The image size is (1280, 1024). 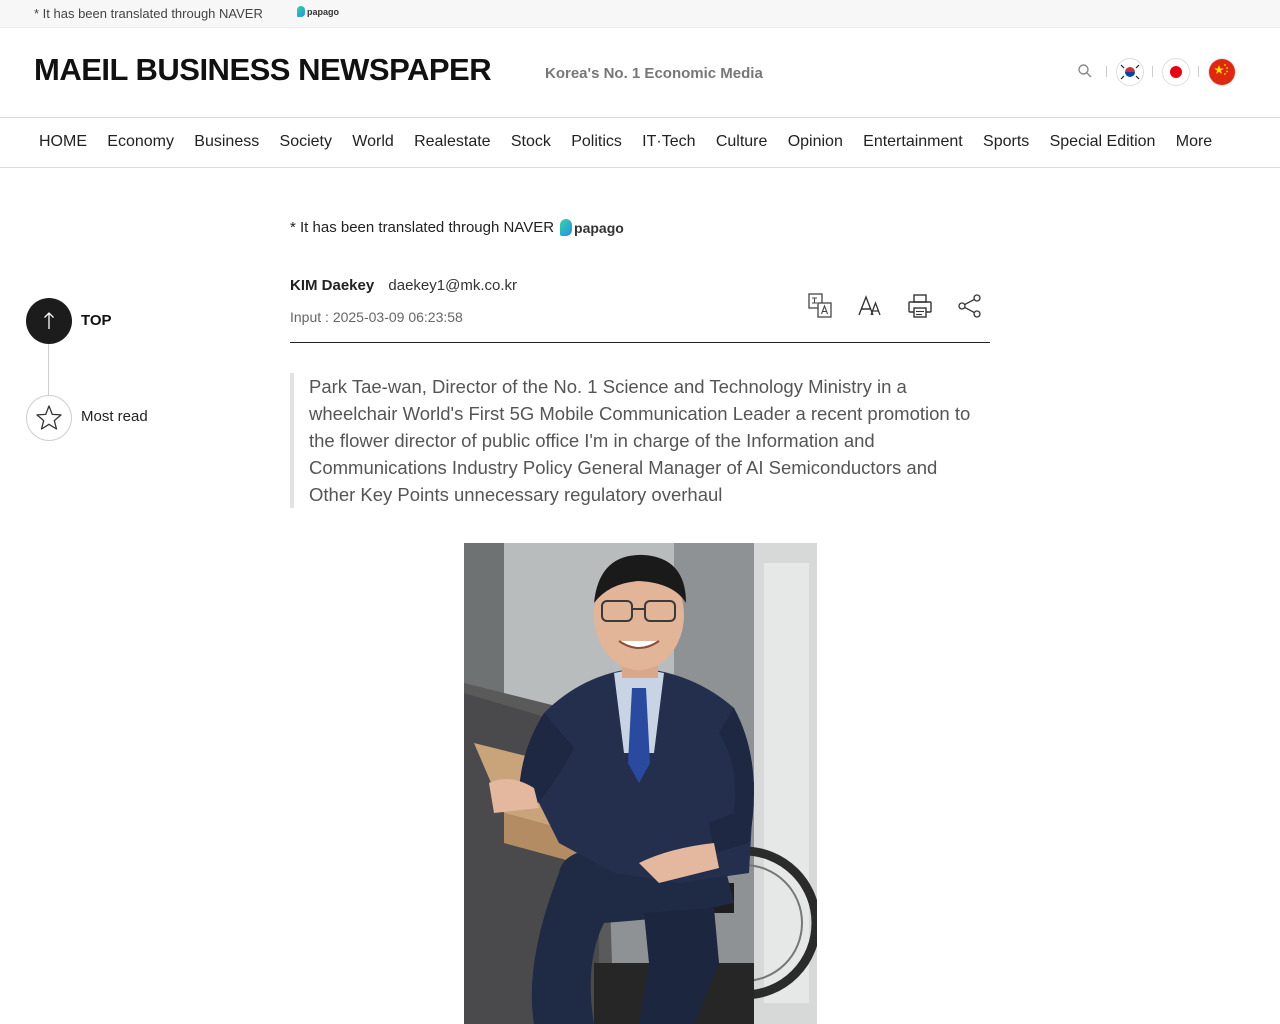 What do you see at coordinates (309, 317) in the screenshot?
I see `input-label: Input :` at bounding box center [309, 317].